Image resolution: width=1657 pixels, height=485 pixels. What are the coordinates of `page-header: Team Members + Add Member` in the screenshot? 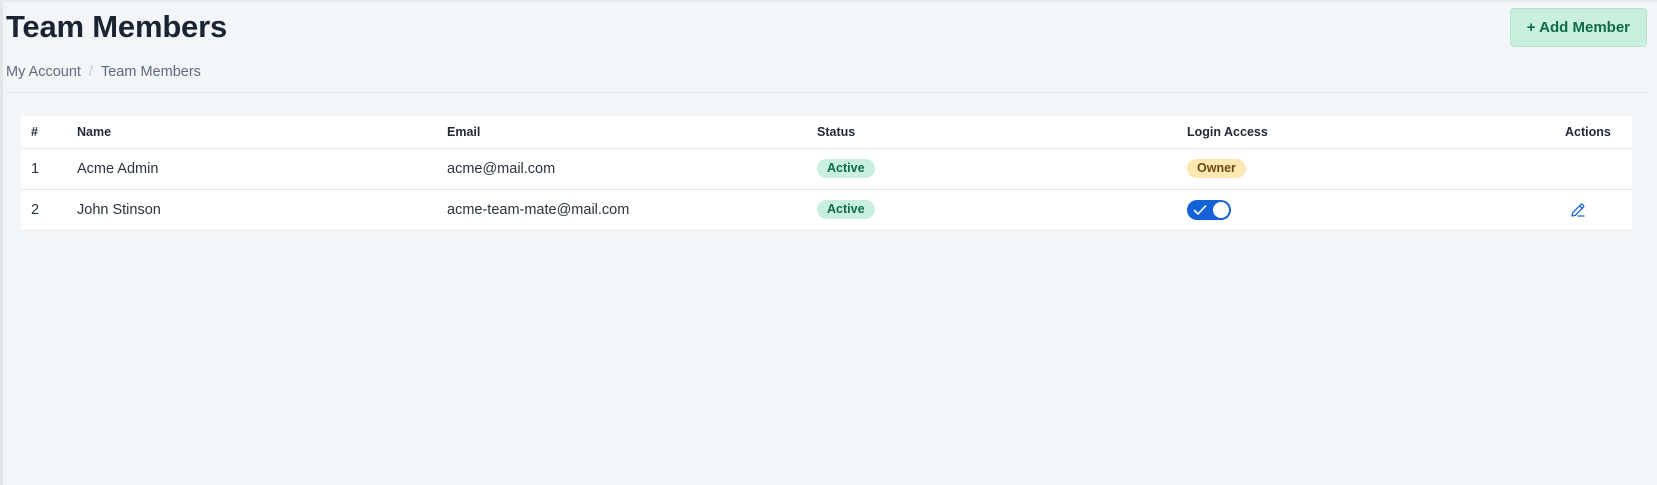 It's located at (826, 34).